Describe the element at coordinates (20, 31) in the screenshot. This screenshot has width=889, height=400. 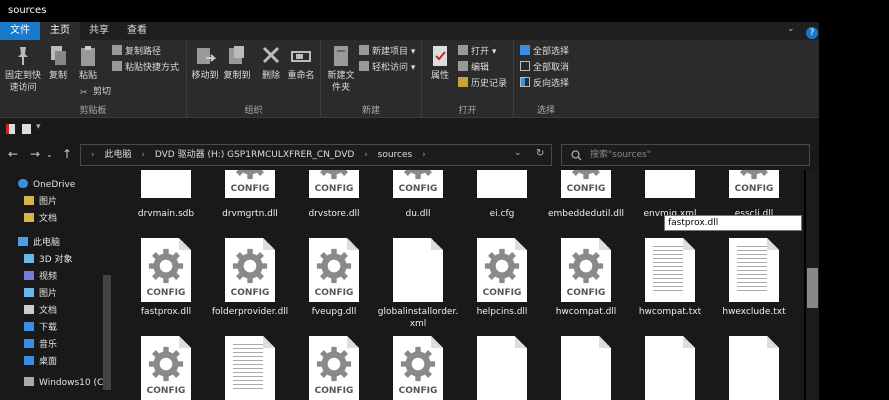
I see `tab-file: 文件` at that location.